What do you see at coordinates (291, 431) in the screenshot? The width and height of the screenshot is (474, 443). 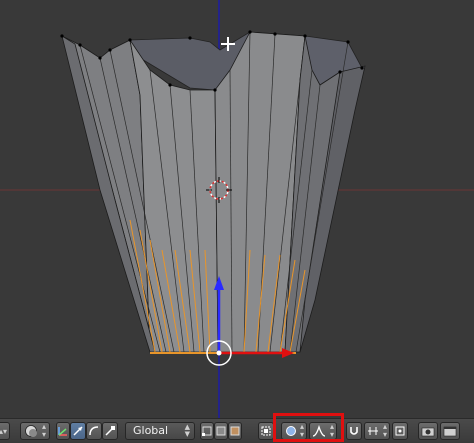 I see `proportional-editing-icon` at bounding box center [291, 431].